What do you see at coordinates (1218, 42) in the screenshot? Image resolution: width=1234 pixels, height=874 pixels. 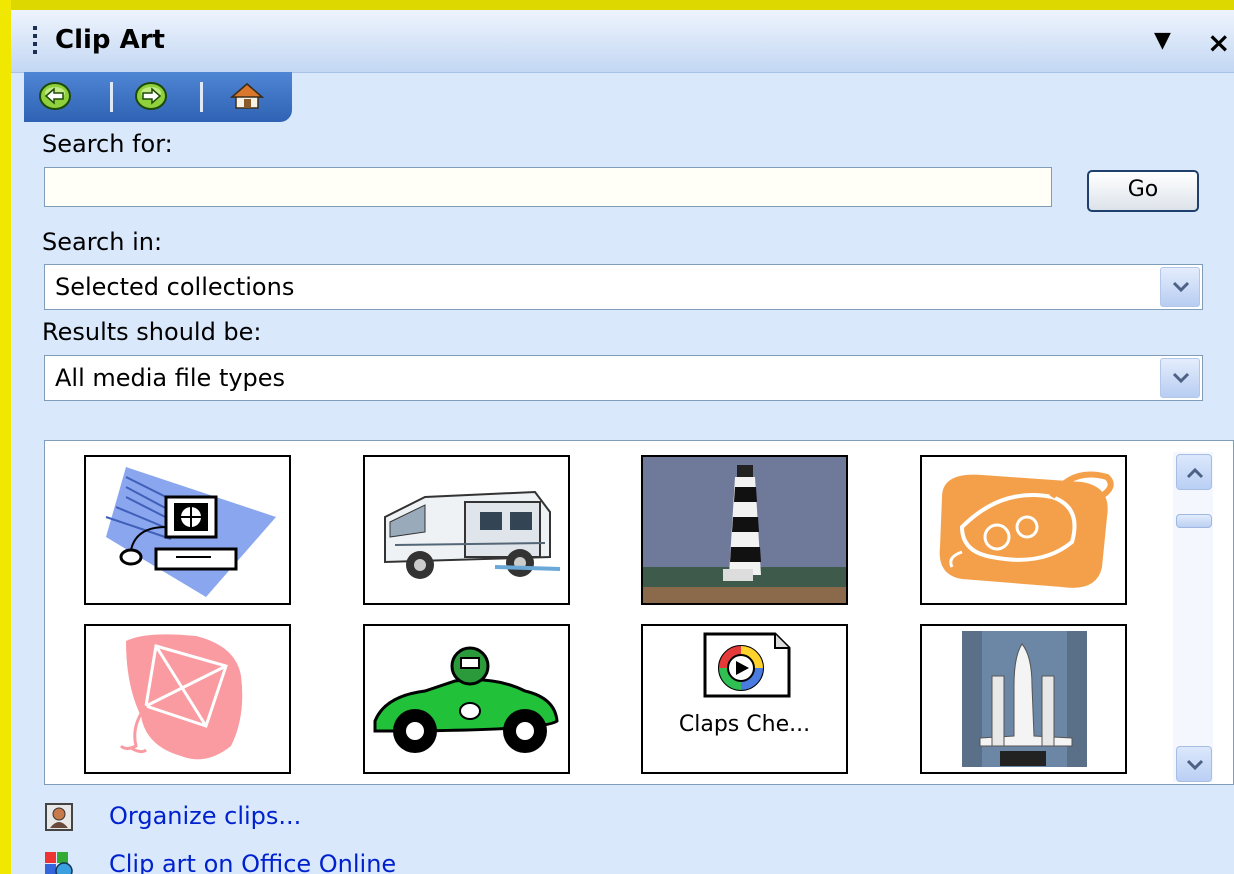 I see `close-x-icon: ×` at bounding box center [1218, 42].